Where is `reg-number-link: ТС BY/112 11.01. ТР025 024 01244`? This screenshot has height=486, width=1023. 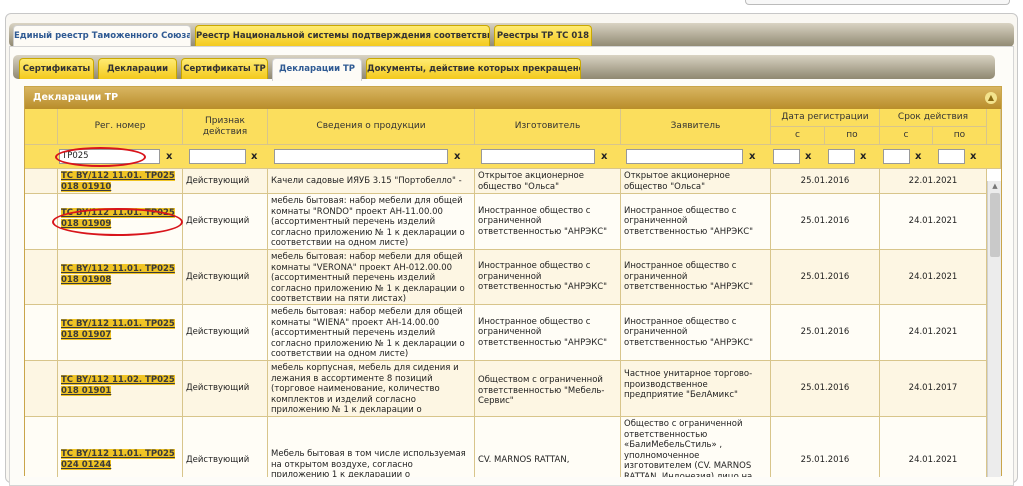
reg-number-link: ТС BY/112 11.01. ТР025 024 01244 is located at coordinates (118, 459).